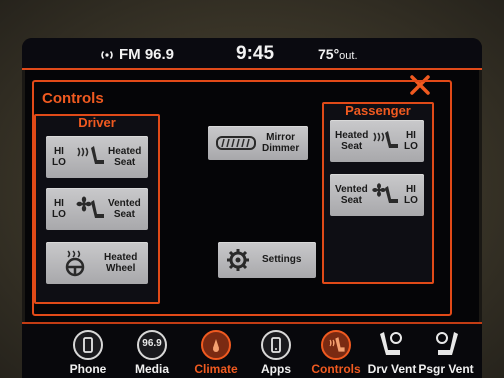 The width and height of the screenshot is (504, 378). What do you see at coordinates (276, 345) in the screenshot?
I see `apps-glyph` at bounding box center [276, 345].